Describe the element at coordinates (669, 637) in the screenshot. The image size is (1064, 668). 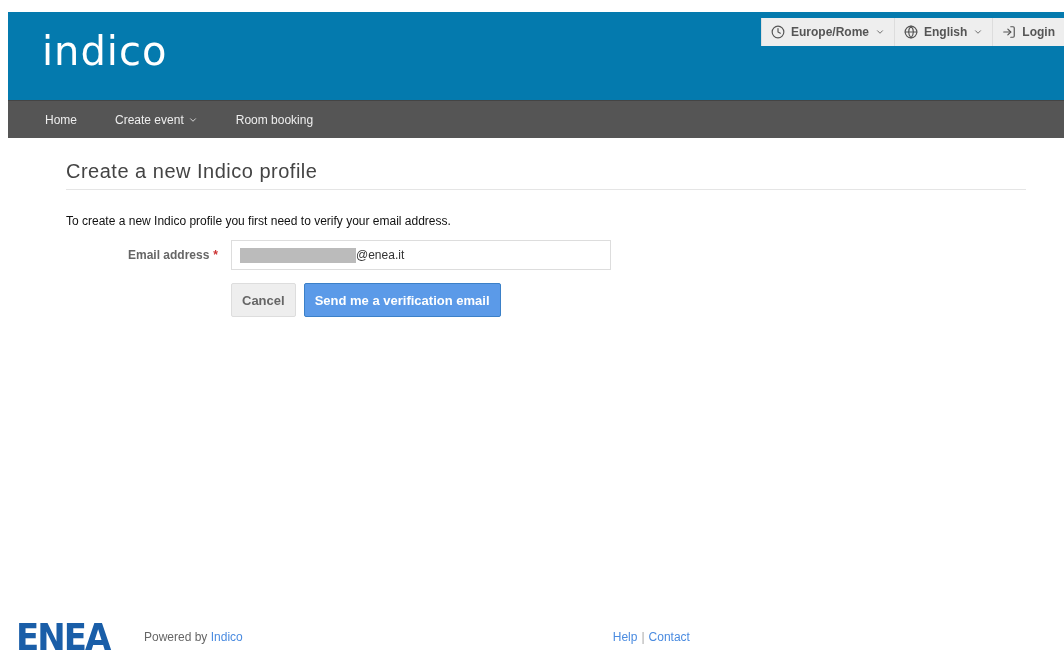
I see `footer-link: Contact` at that location.